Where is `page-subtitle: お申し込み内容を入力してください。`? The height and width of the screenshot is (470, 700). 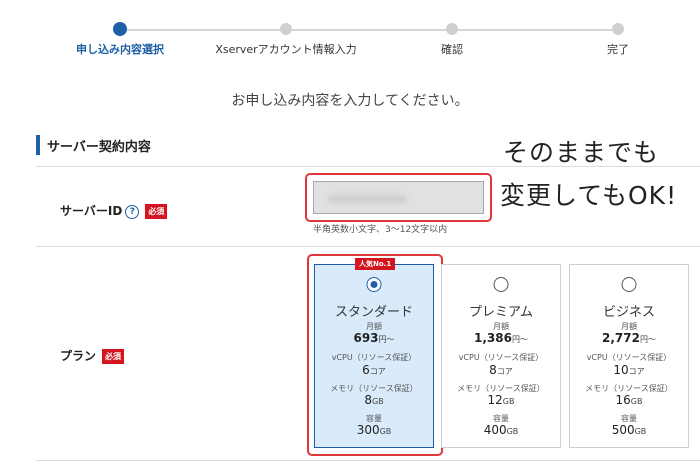
page-subtitle: お申し込み内容を入力してください。 is located at coordinates (350, 101).